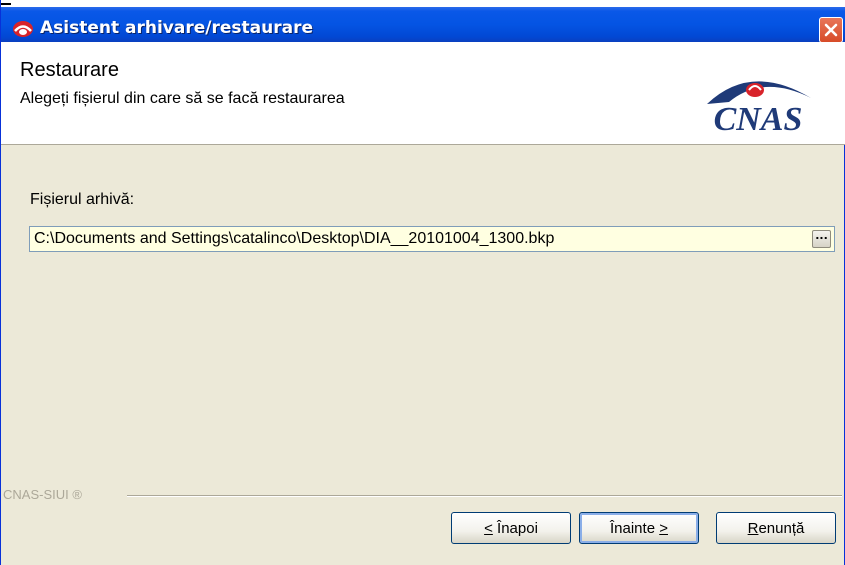  Describe the element at coordinates (515, 528) in the screenshot. I see `back-label: Înapoi` at that location.